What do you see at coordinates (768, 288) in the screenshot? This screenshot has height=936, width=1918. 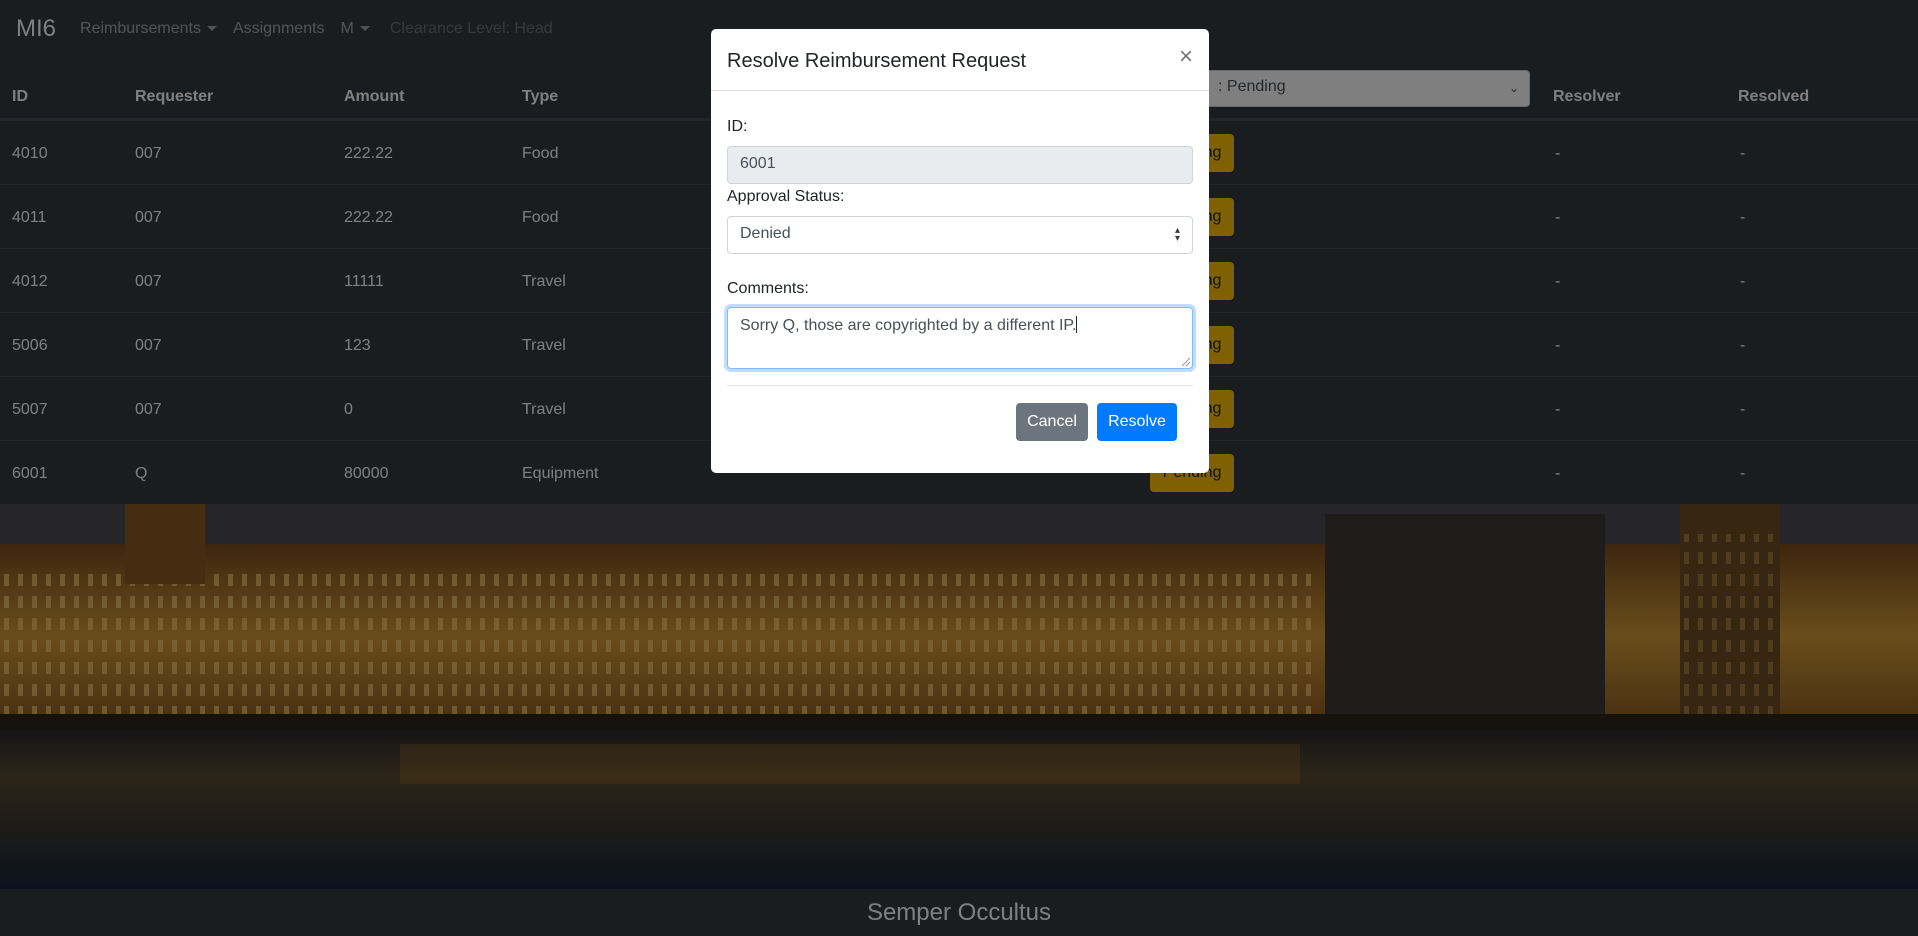 I see `comments-label: Comments:` at bounding box center [768, 288].